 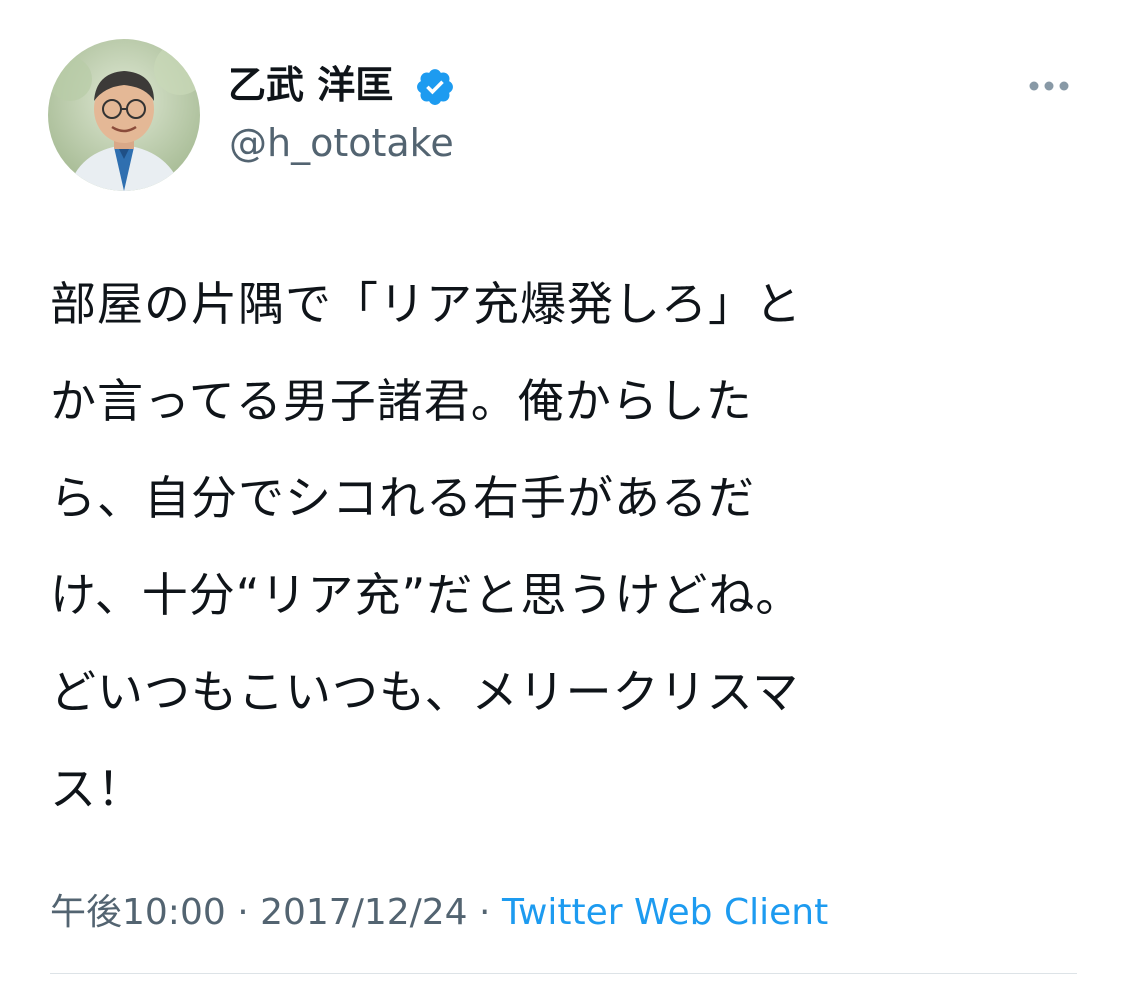 What do you see at coordinates (665, 912) in the screenshot?
I see `tweet-source-link: Twitter Web Client` at bounding box center [665, 912].